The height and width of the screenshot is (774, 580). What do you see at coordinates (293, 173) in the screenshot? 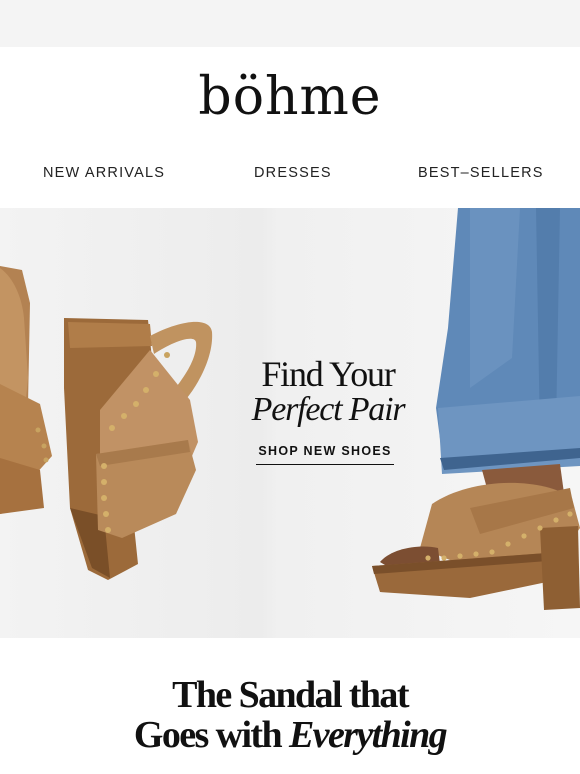
I see `nav-dresses: DRESSES` at bounding box center [293, 173].